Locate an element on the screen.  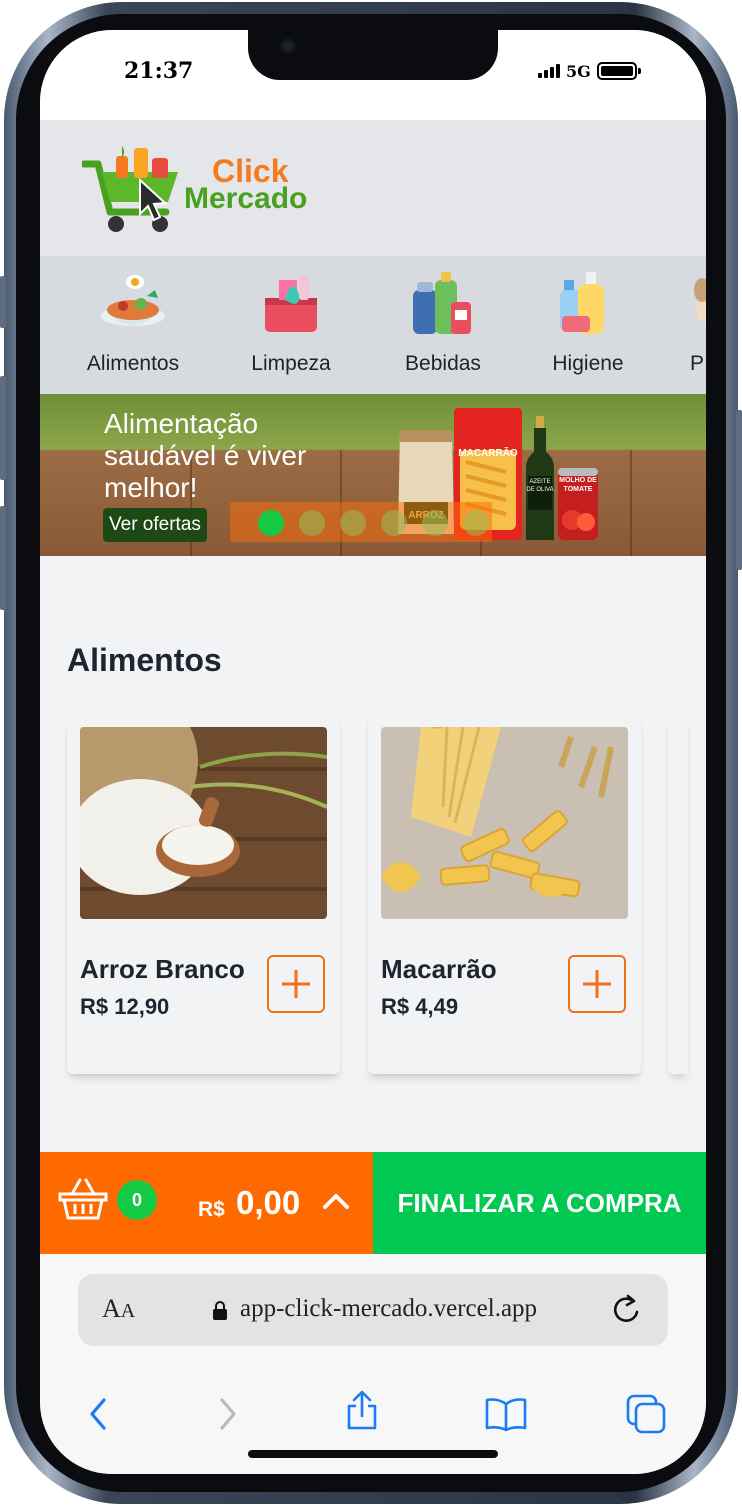
product-card: Macarrão R$ 4,49 is located at coordinates (504, 896).